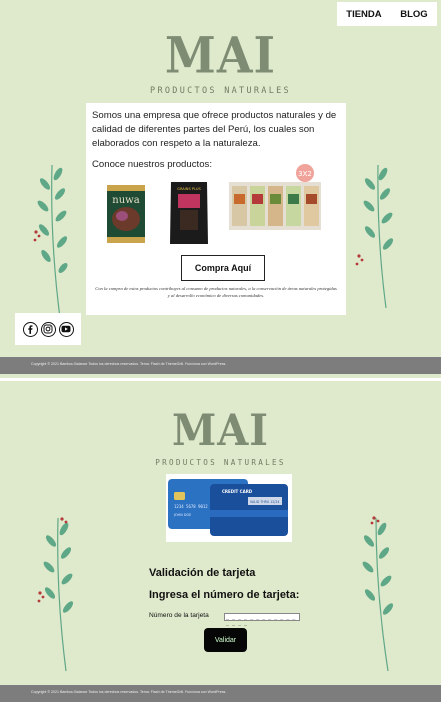 This screenshot has width=441, height=702. I want to click on buy-button: Compra Aquí, so click(223, 268).